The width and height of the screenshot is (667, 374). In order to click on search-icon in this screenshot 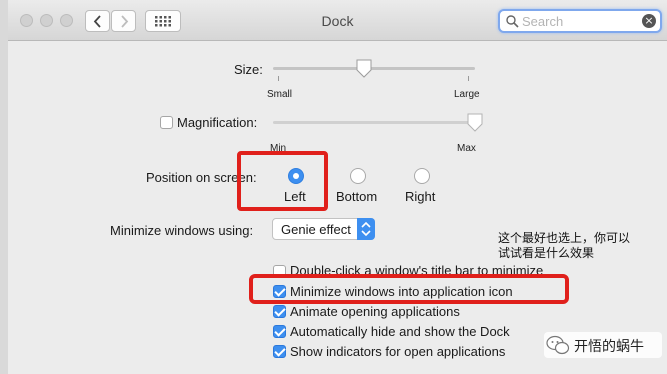, I will do `click(512, 21)`.